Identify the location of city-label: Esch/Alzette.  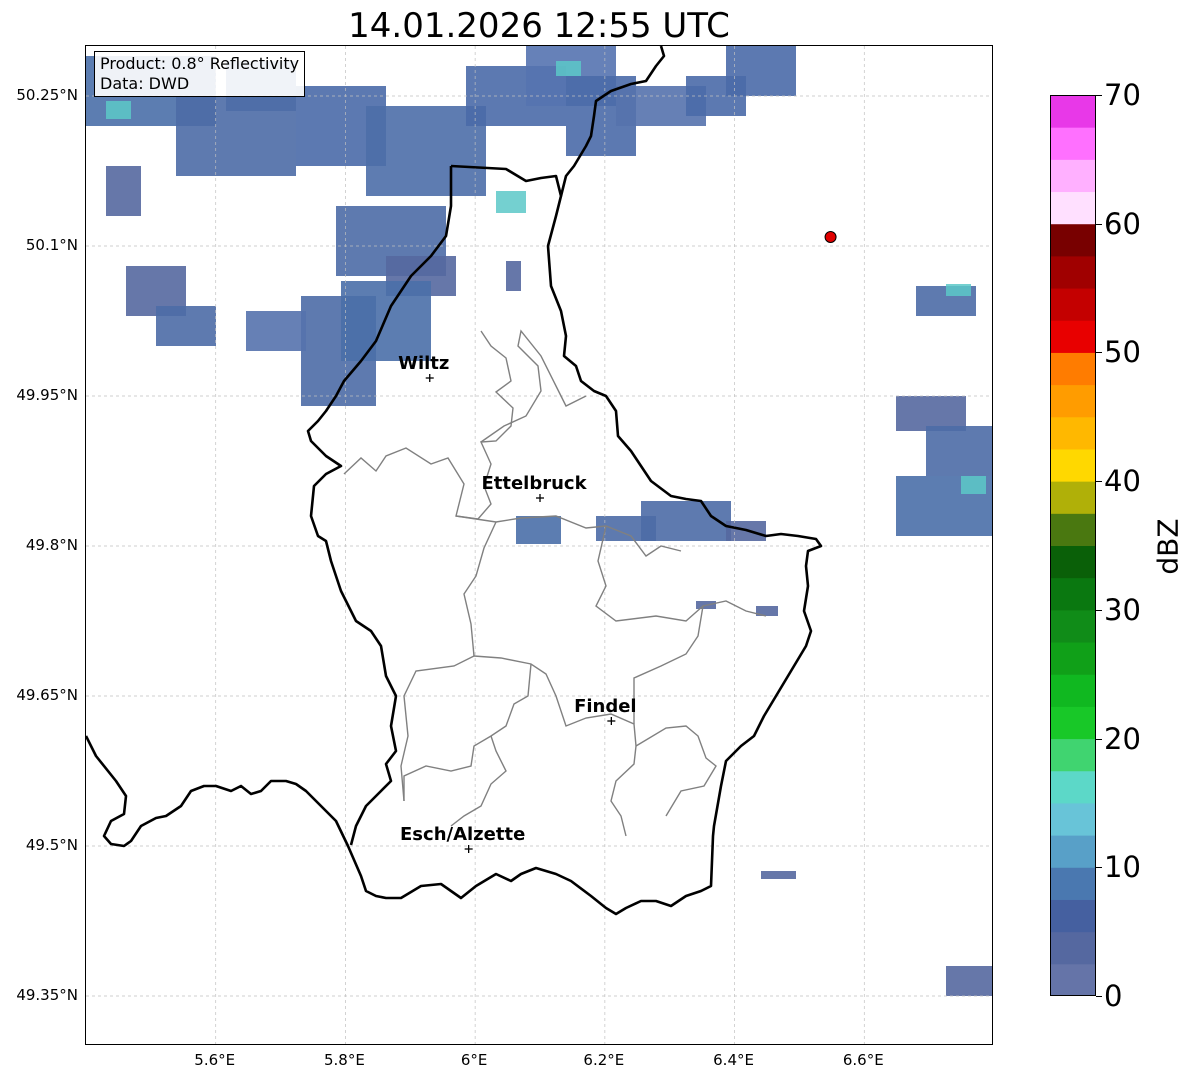
(462, 834).